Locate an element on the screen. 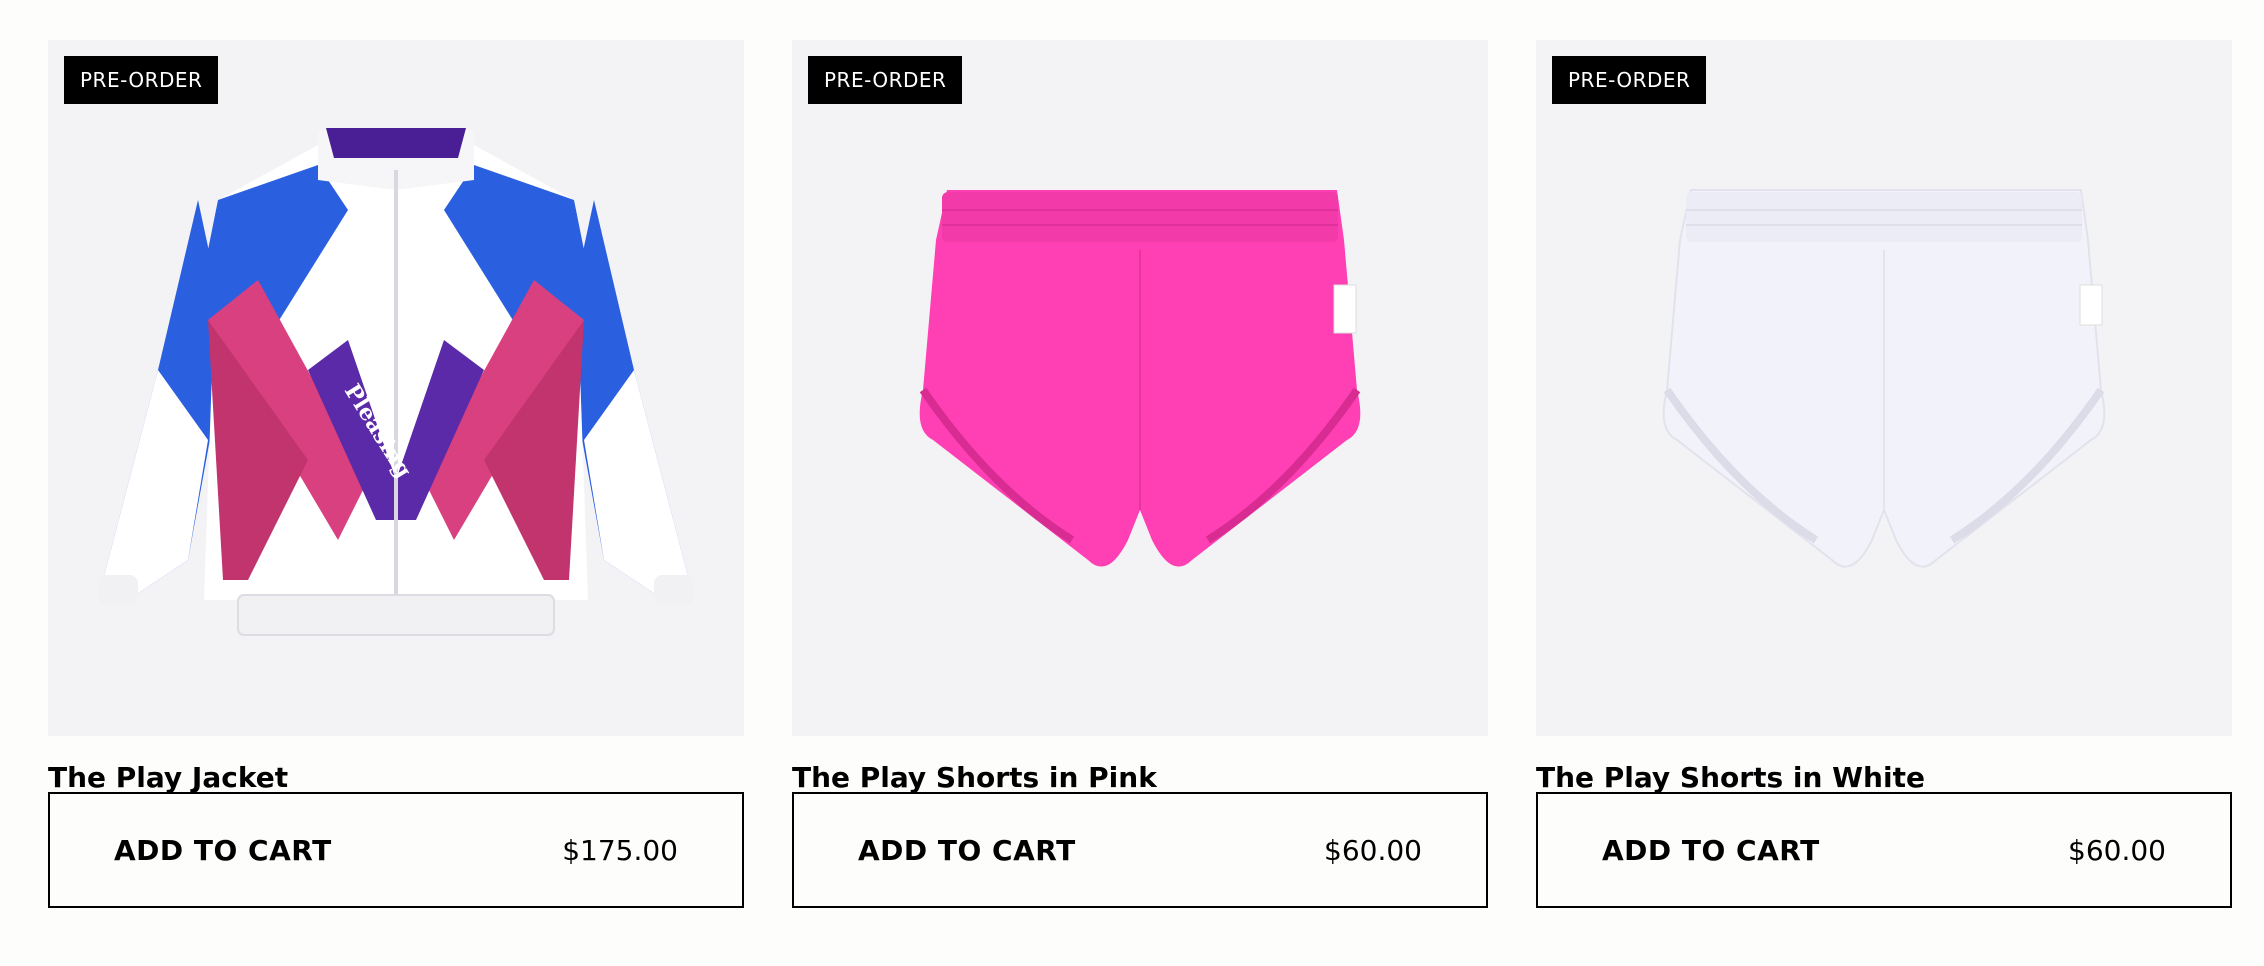  white-shorts-icon is located at coordinates (1884, 378).